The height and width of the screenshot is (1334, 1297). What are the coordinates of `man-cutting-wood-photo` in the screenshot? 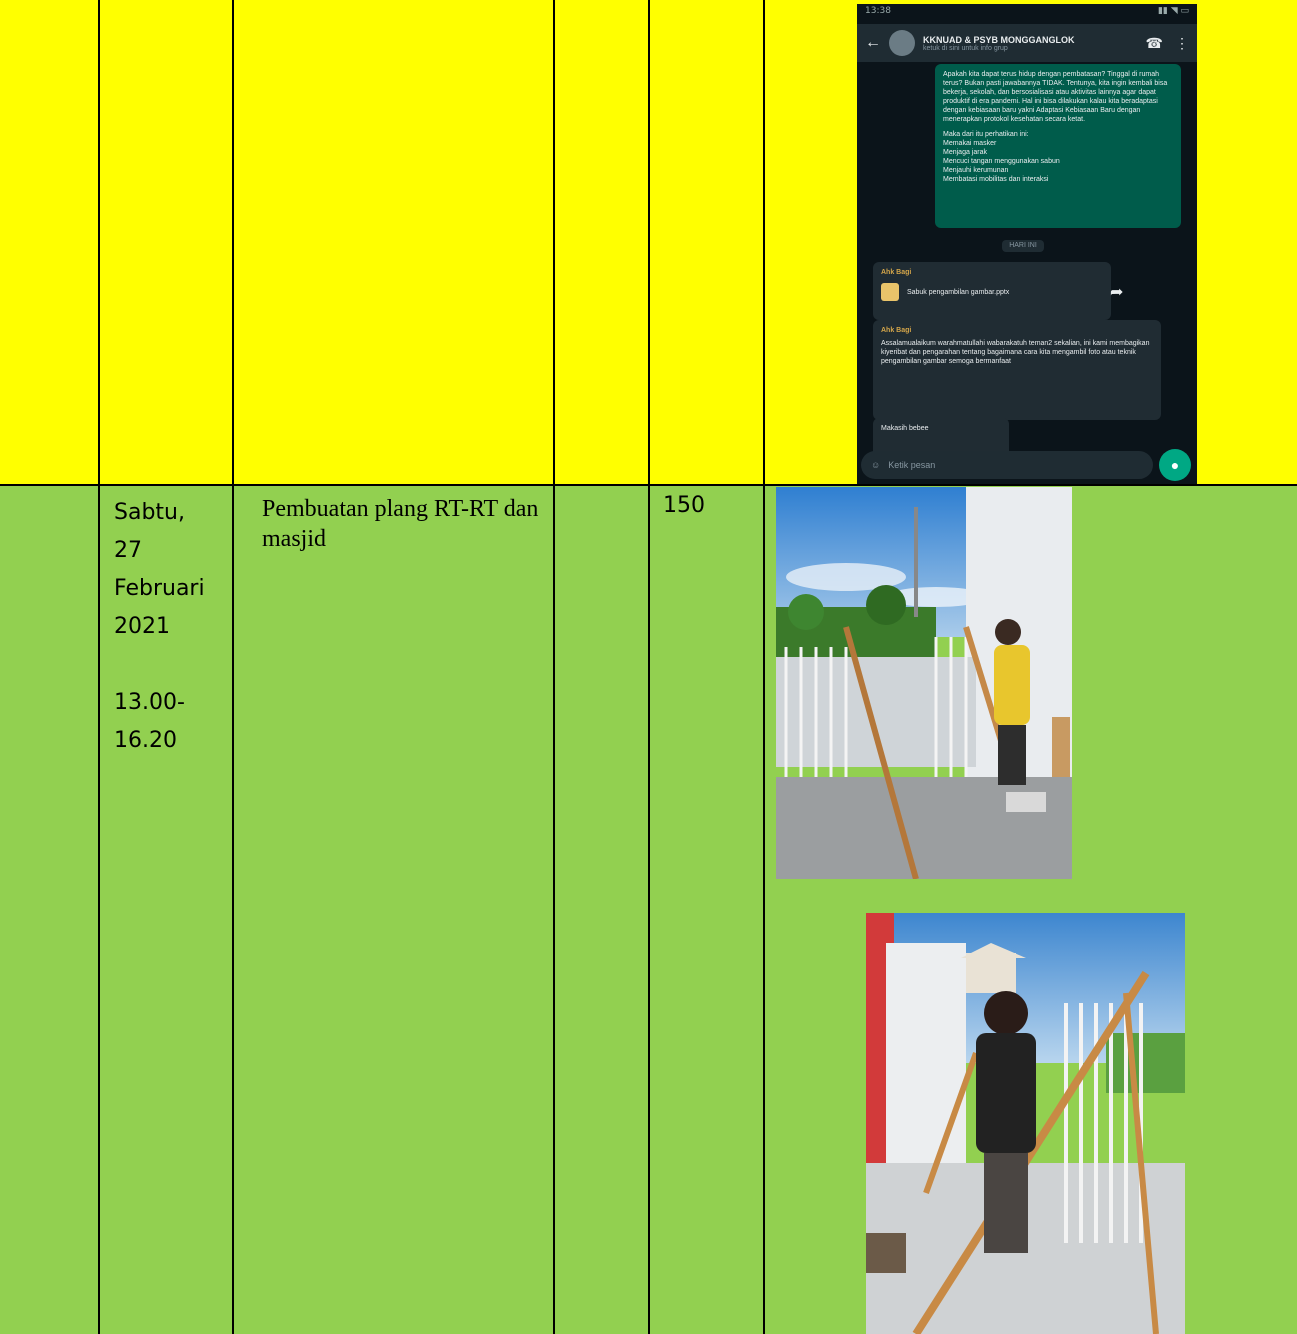 It's located at (924, 683).